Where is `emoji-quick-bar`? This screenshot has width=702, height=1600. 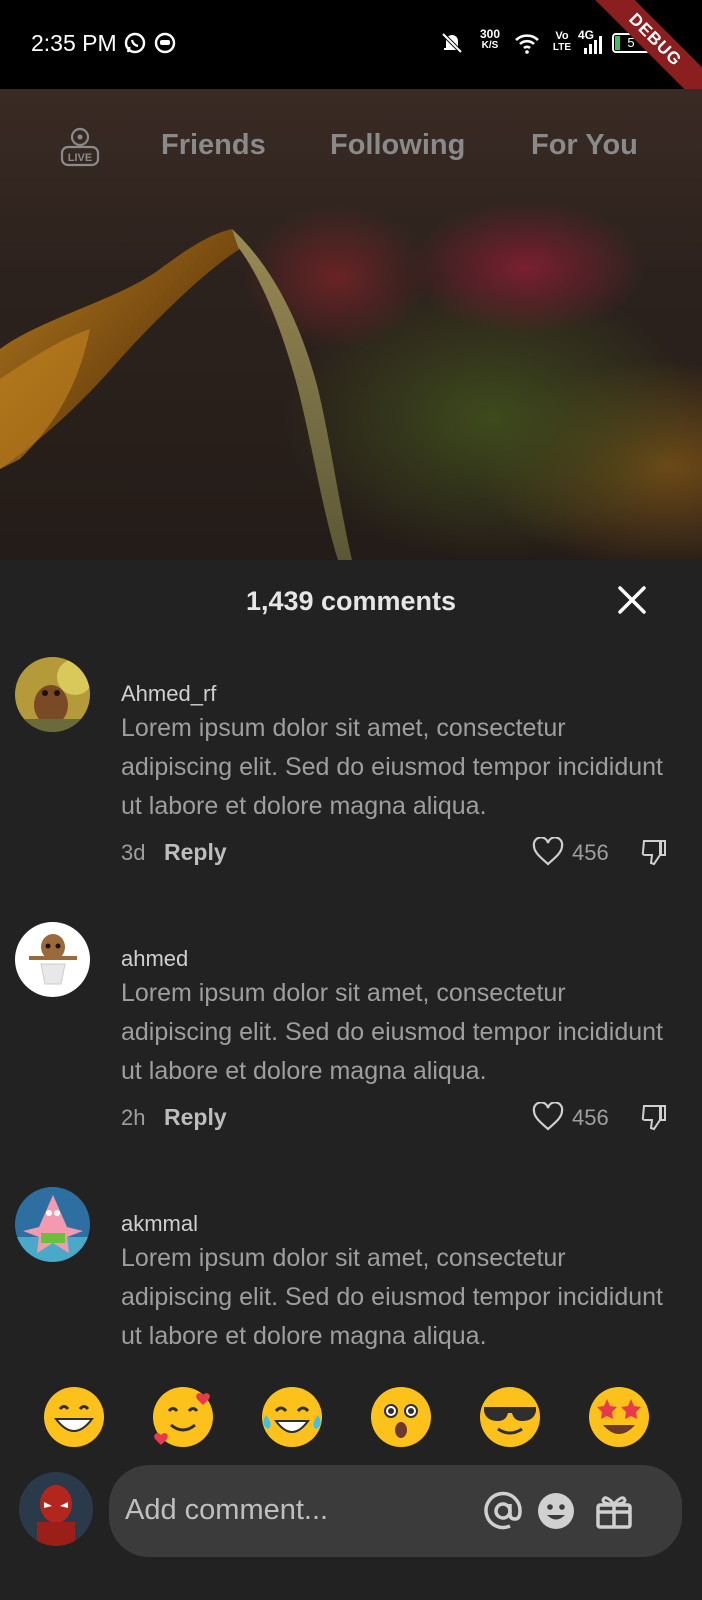
emoji-quick-bar is located at coordinates (351, 1418).